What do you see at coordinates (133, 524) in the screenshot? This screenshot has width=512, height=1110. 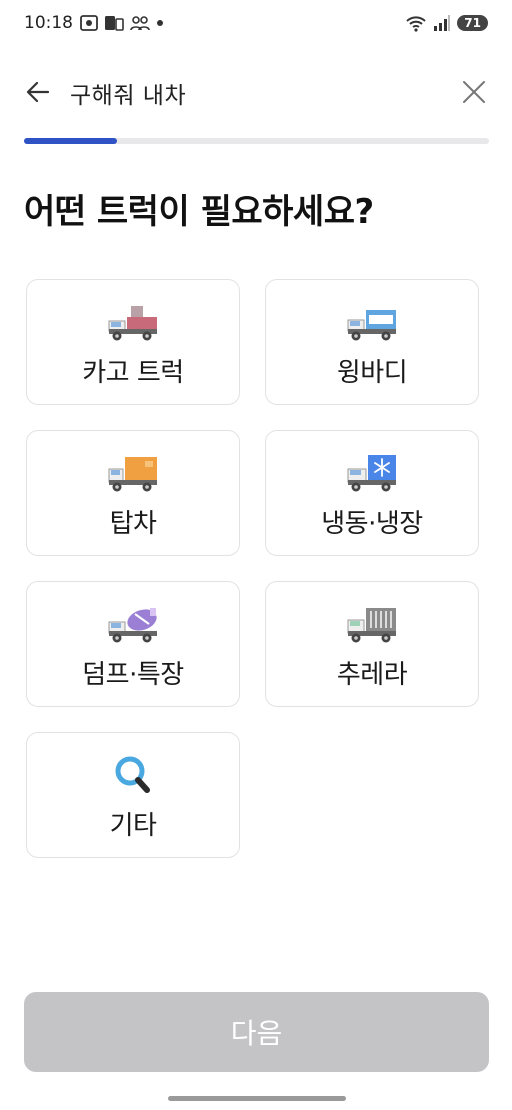 I see `option-label: 탑차` at bounding box center [133, 524].